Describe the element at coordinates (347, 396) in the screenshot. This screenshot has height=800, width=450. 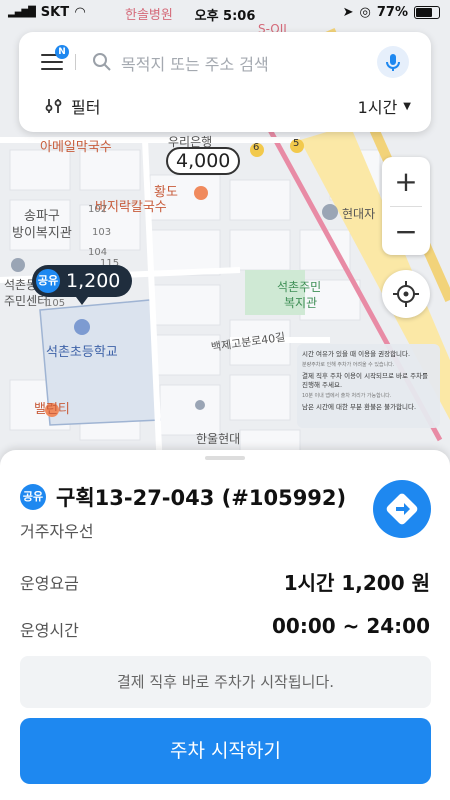
I see `notice-small-2: 10분 이내 앱에서 출차 처리가 가능합니다.` at that location.